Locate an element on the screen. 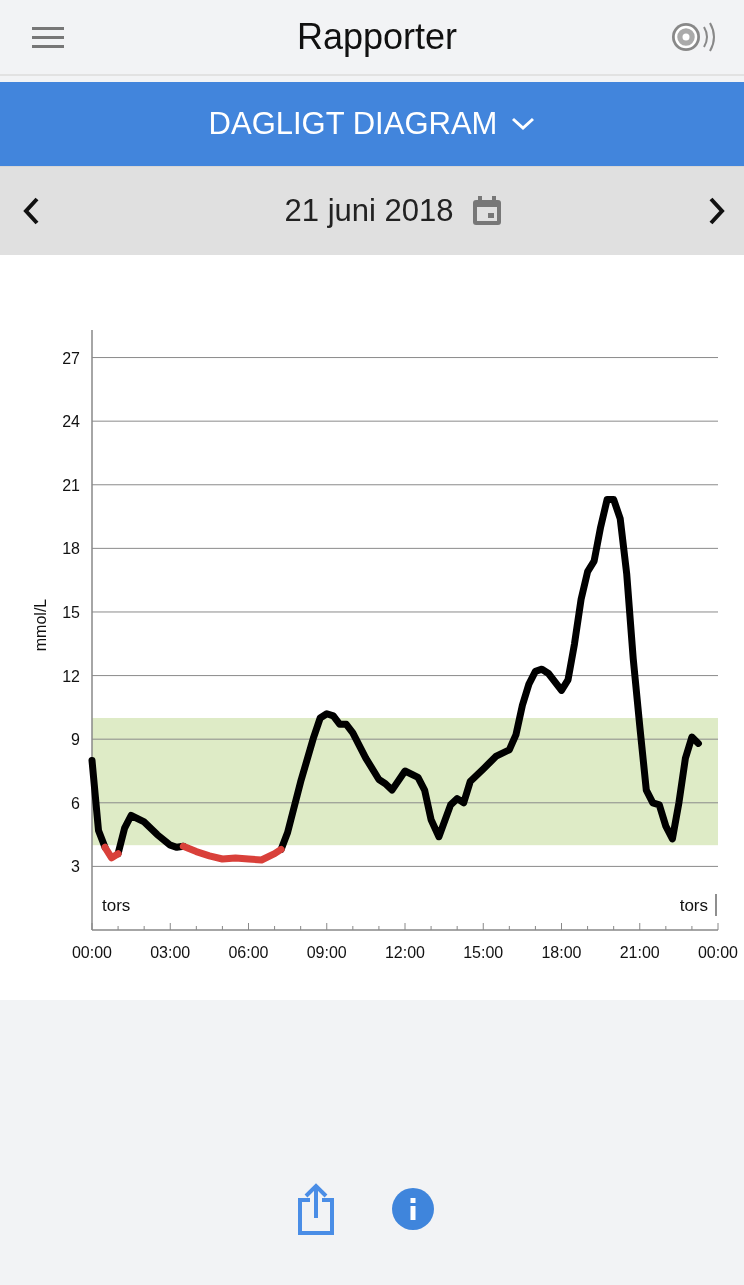 Image resolution: width=744 pixels, height=1285 pixels. x-tick-label: 18:00 is located at coordinates (561, 952).